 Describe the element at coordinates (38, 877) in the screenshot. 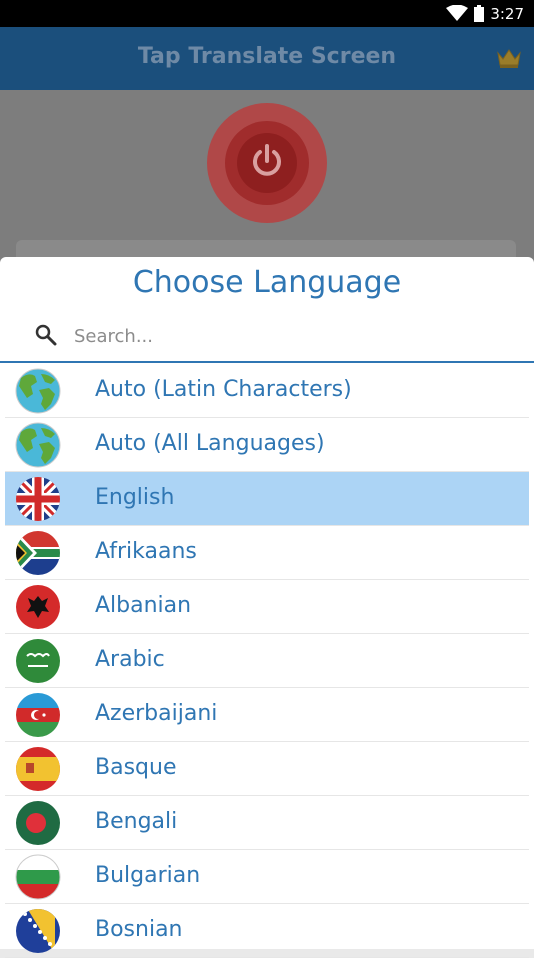

I see `bulgaria-flag-icon` at that location.